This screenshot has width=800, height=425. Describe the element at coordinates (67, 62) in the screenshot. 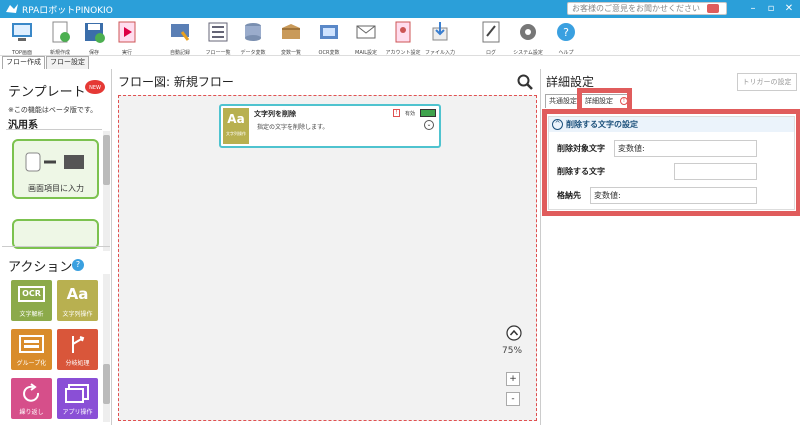

I see `tab-flow-settings: フロー設定` at that location.